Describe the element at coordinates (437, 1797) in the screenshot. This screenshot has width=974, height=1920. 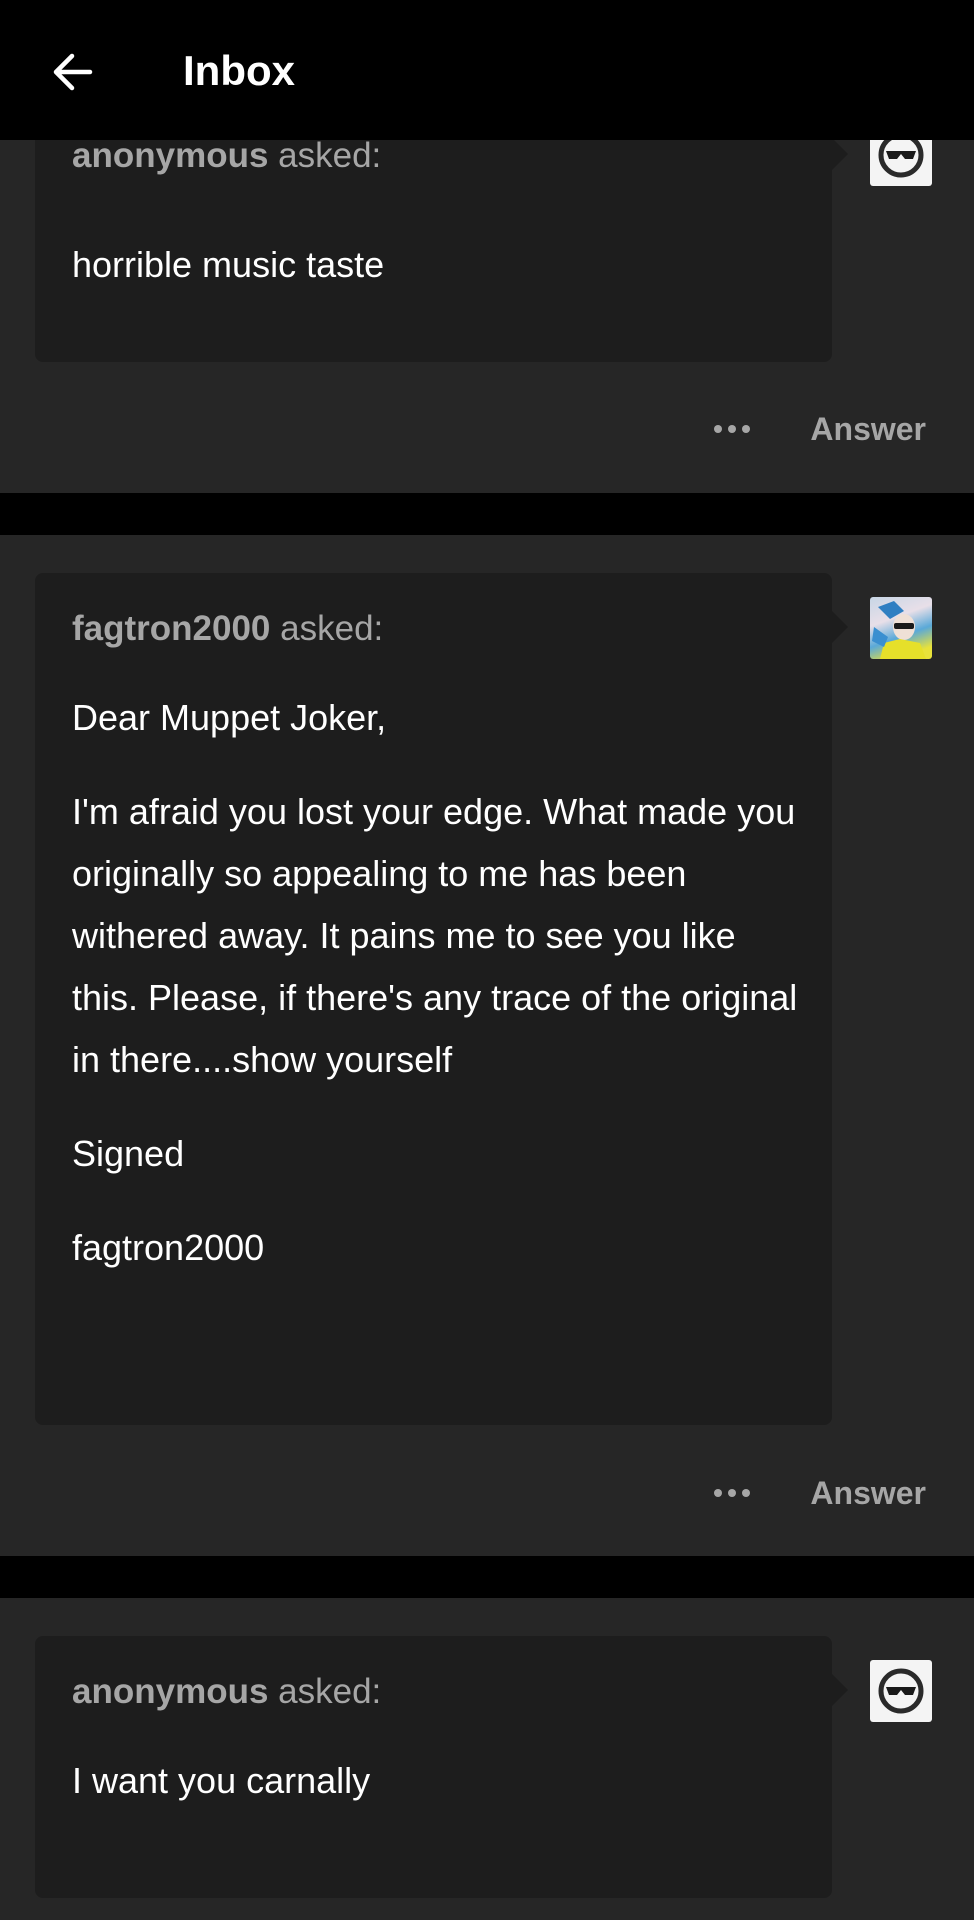
I see `question-text: I want you carnally` at that location.